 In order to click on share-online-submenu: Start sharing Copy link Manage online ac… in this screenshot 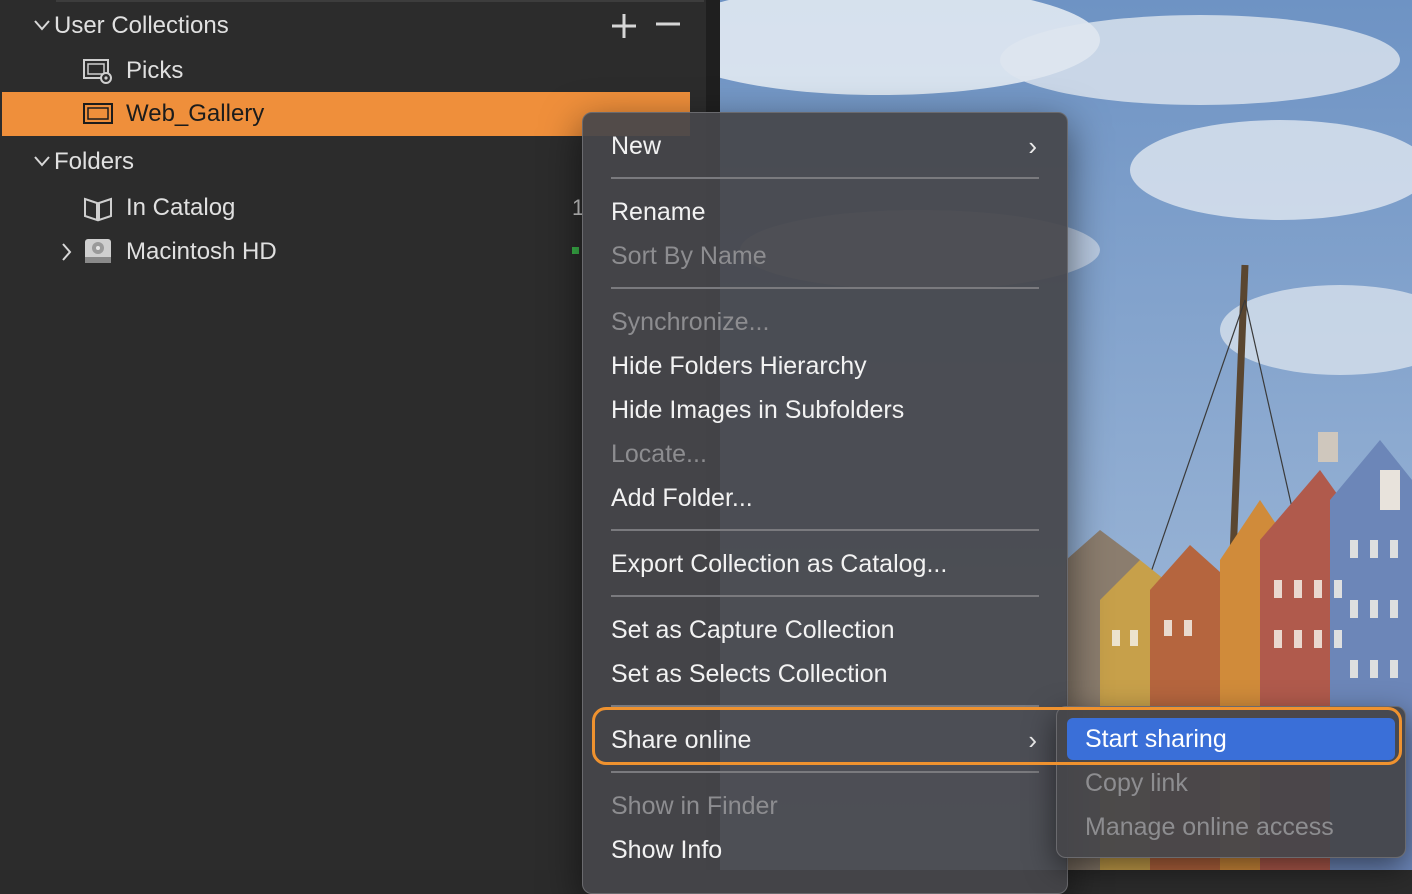, I will do `click(1231, 782)`.